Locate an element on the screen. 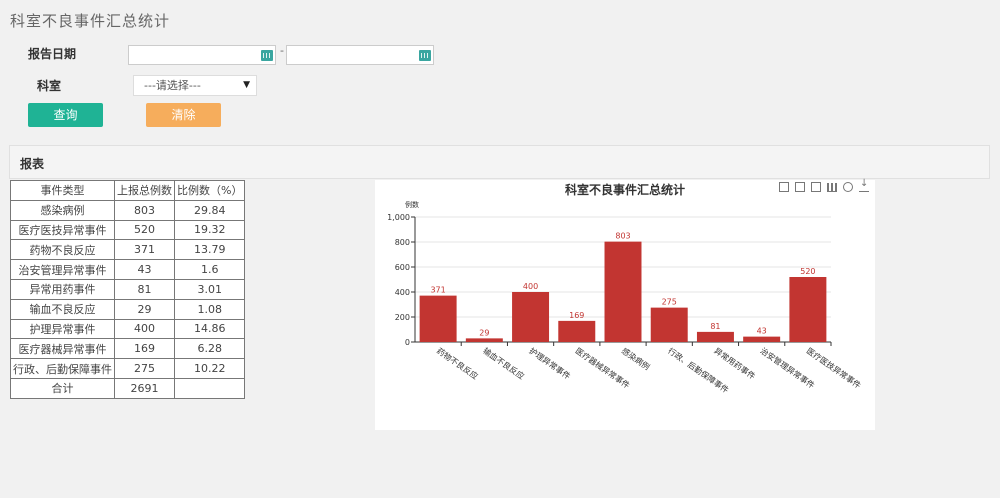 This screenshot has height=498, width=1000. y-tick-label: 0 is located at coordinates (407, 342).